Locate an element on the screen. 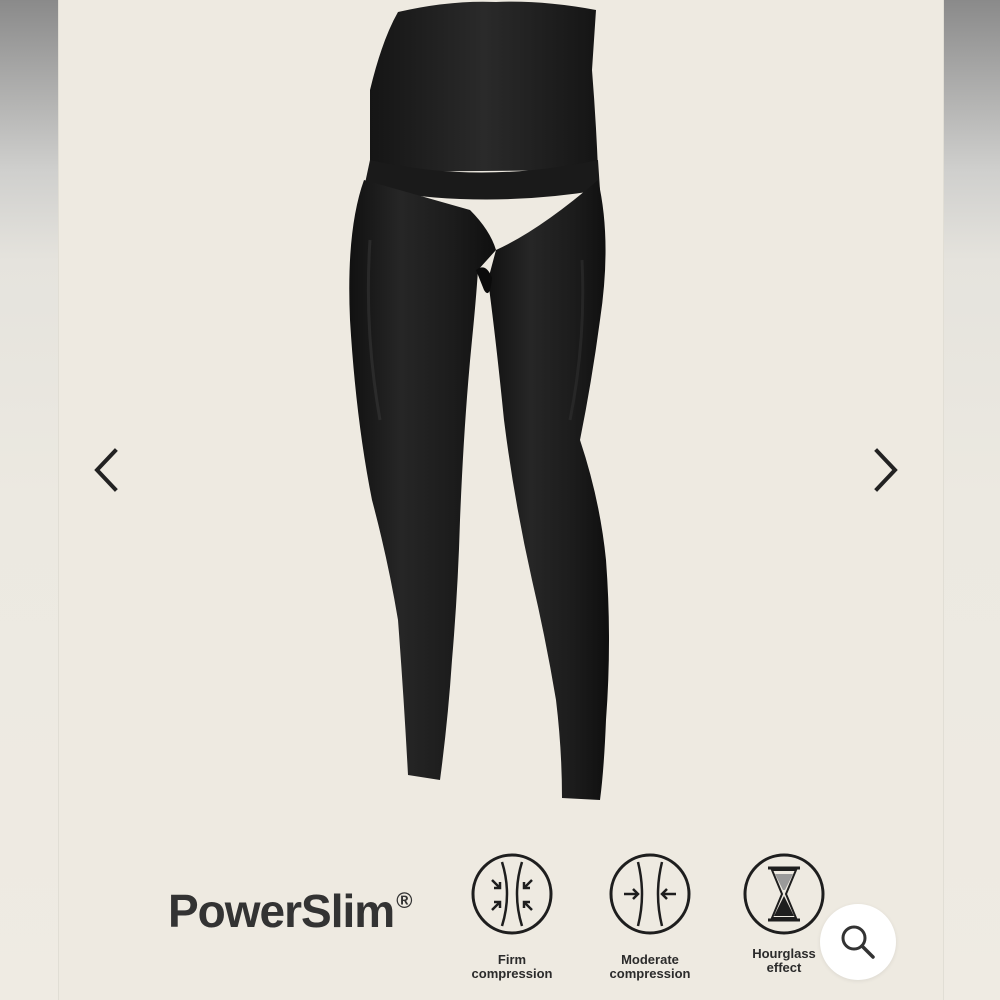  carousel-next-button is located at coordinates (886, 470).